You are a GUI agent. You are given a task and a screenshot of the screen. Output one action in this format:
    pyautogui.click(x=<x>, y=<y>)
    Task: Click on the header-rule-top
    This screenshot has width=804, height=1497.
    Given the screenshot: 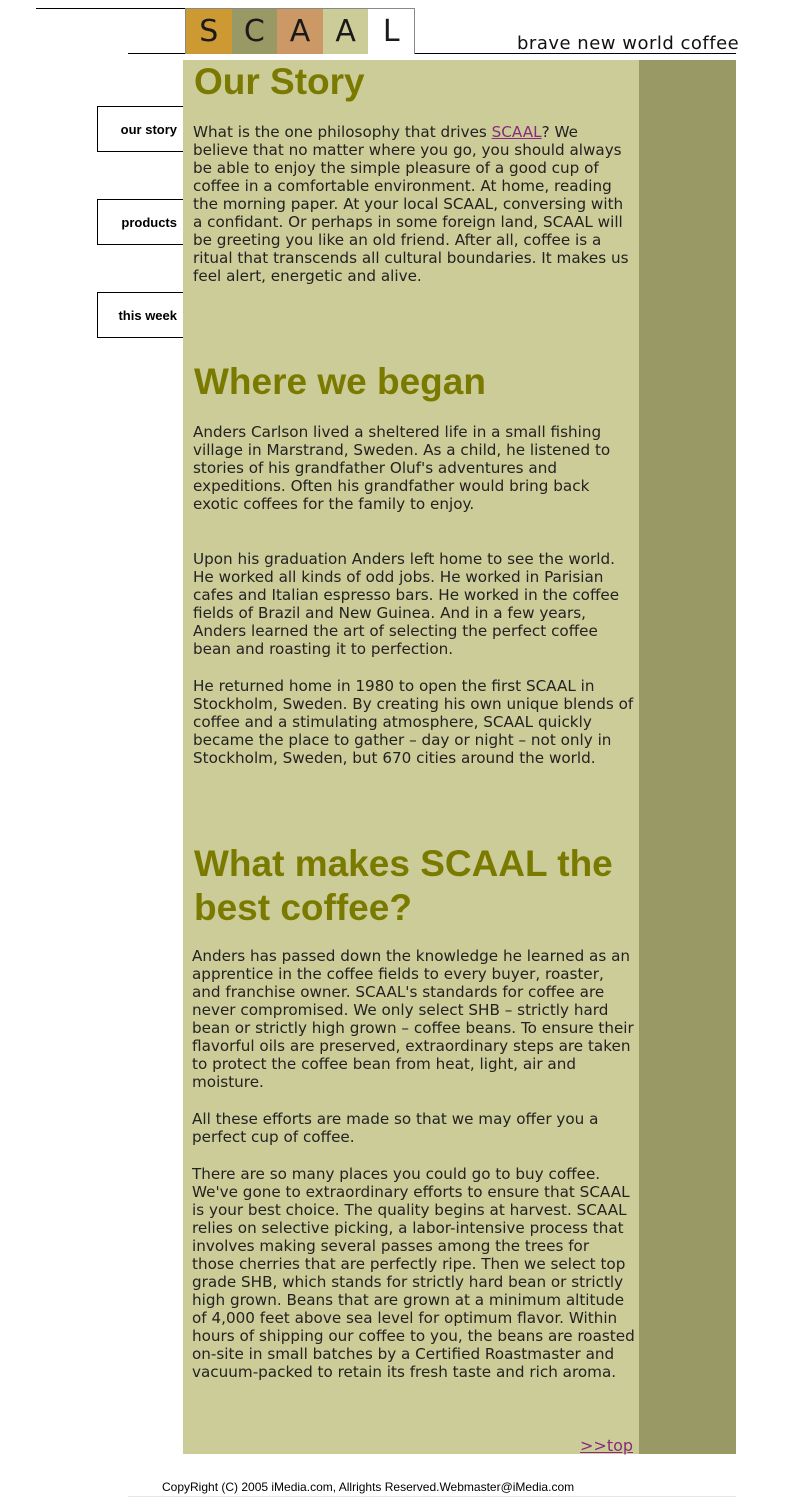 What is the action you would take?
    pyautogui.click(x=111, y=8)
    